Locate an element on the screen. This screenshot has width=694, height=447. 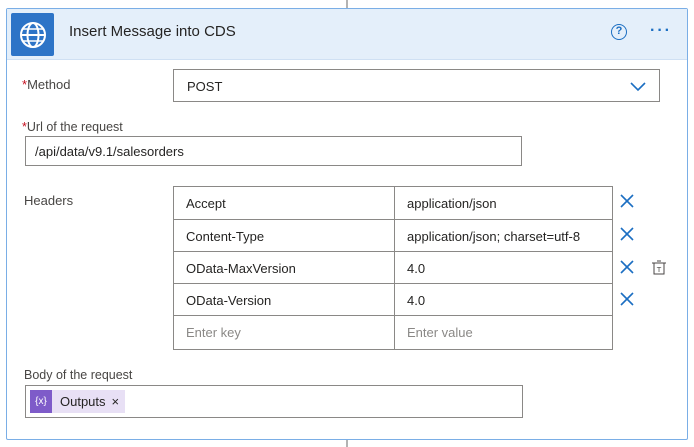
header-key-cell: OData-MaxVersion is located at coordinates (284, 267).